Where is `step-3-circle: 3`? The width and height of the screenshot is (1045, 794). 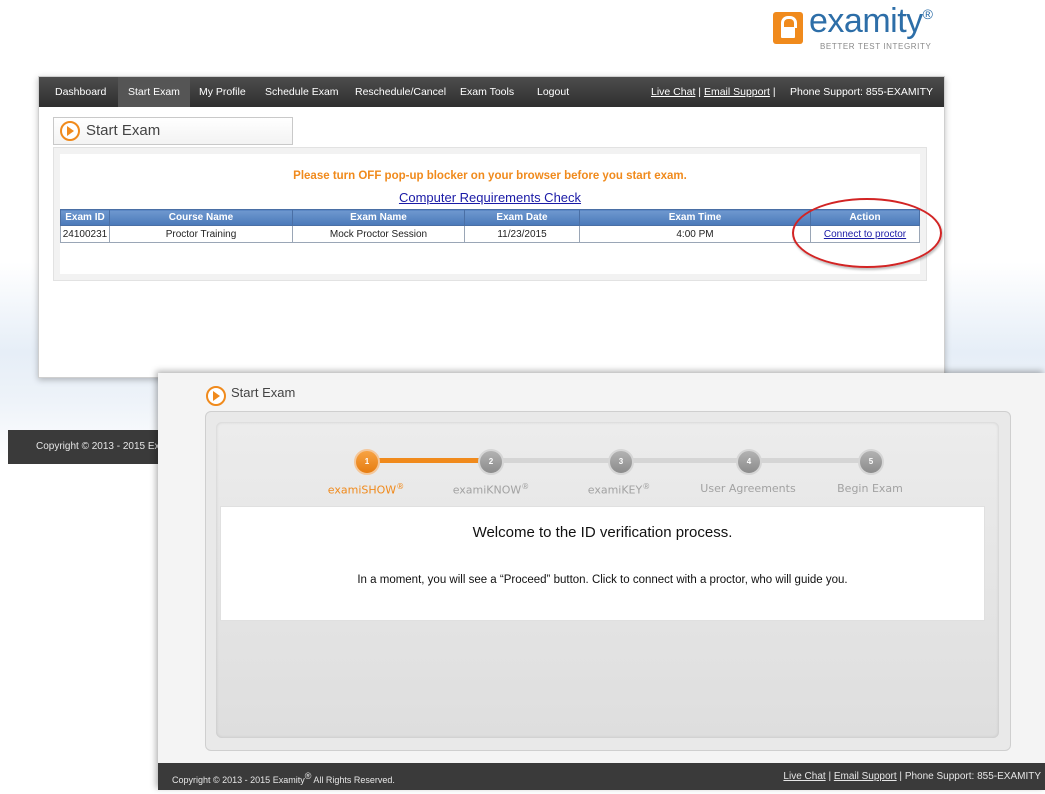
step-3-circle: 3 is located at coordinates (621, 462).